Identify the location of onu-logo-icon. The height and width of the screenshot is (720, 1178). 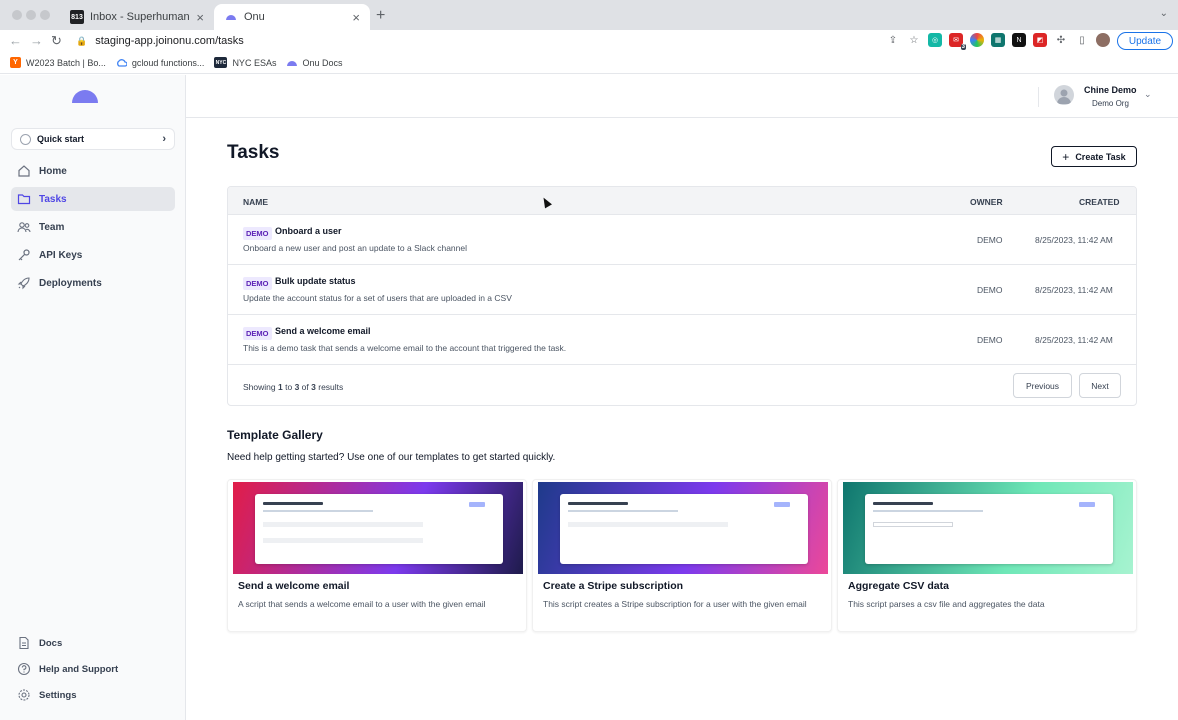
(85, 96).